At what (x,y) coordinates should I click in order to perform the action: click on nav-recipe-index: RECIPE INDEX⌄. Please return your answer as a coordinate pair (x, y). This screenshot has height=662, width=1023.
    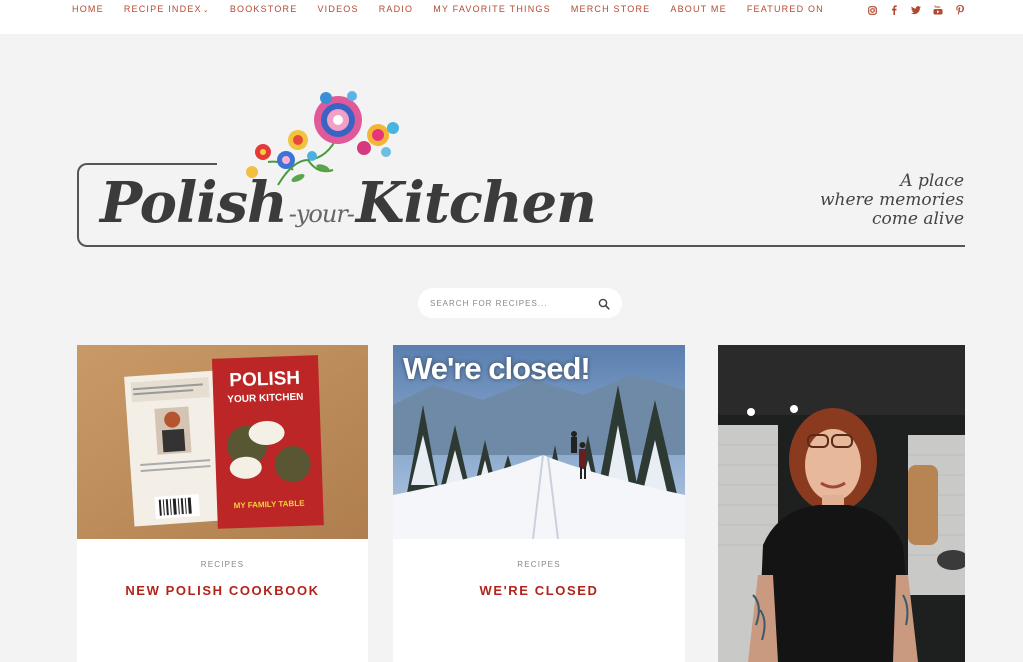
    Looking at the image, I should click on (167, 9).